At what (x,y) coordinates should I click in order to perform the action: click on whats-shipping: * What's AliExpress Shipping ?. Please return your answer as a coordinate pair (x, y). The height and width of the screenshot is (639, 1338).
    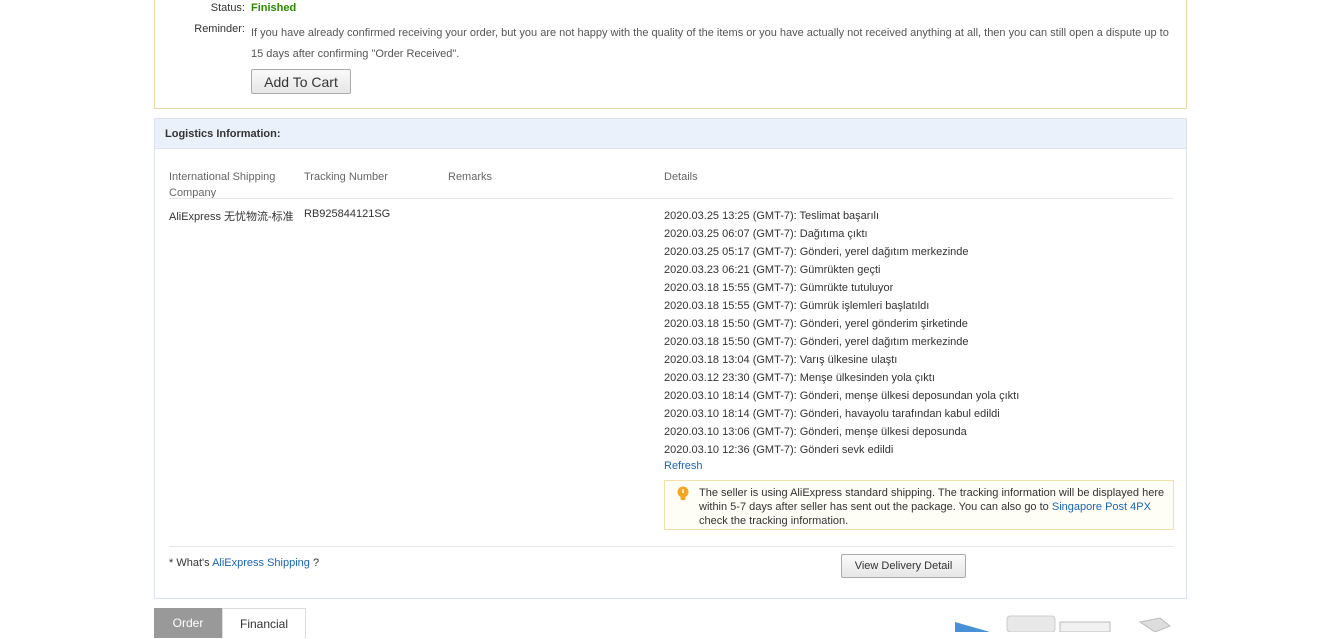
    Looking at the image, I should click on (244, 563).